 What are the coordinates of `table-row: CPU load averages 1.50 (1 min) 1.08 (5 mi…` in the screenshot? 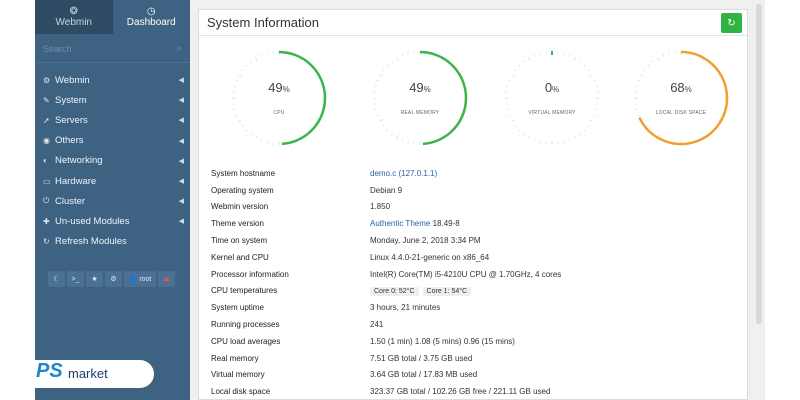 It's located at (476, 341).